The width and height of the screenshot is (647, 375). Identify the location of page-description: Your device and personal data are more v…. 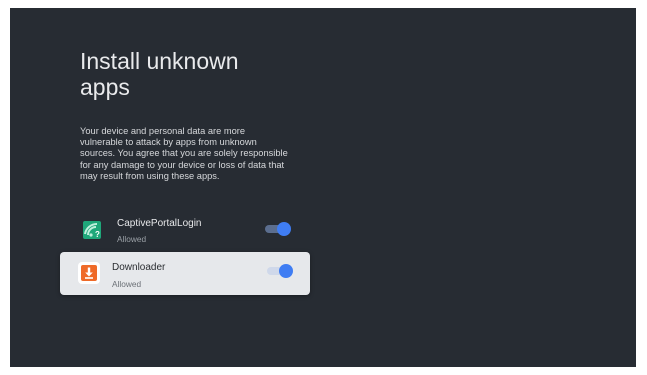
(184, 153).